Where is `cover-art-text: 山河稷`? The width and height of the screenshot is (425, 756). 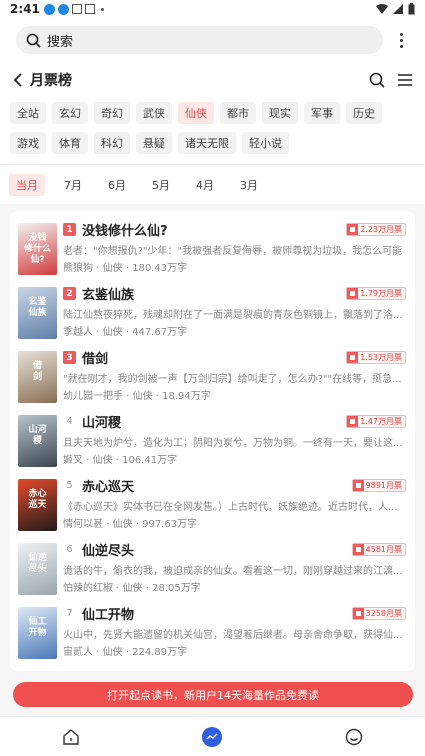 cover-art-text: 山河稷 is located at coordinates (37, 435).